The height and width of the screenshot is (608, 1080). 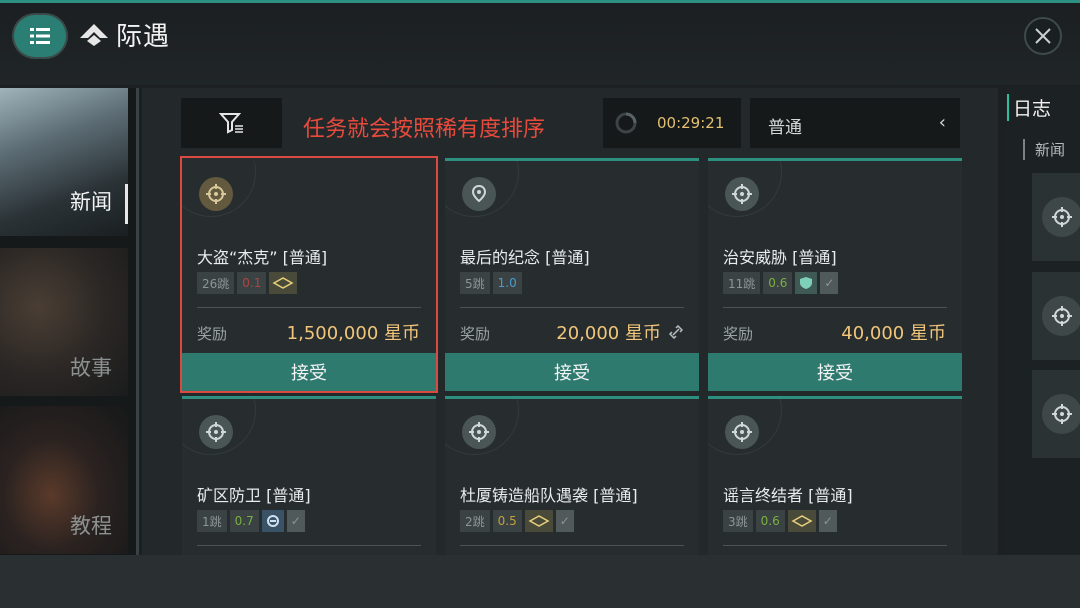 I want to click on header-bar: 际遇, so click(x=540, y=44).